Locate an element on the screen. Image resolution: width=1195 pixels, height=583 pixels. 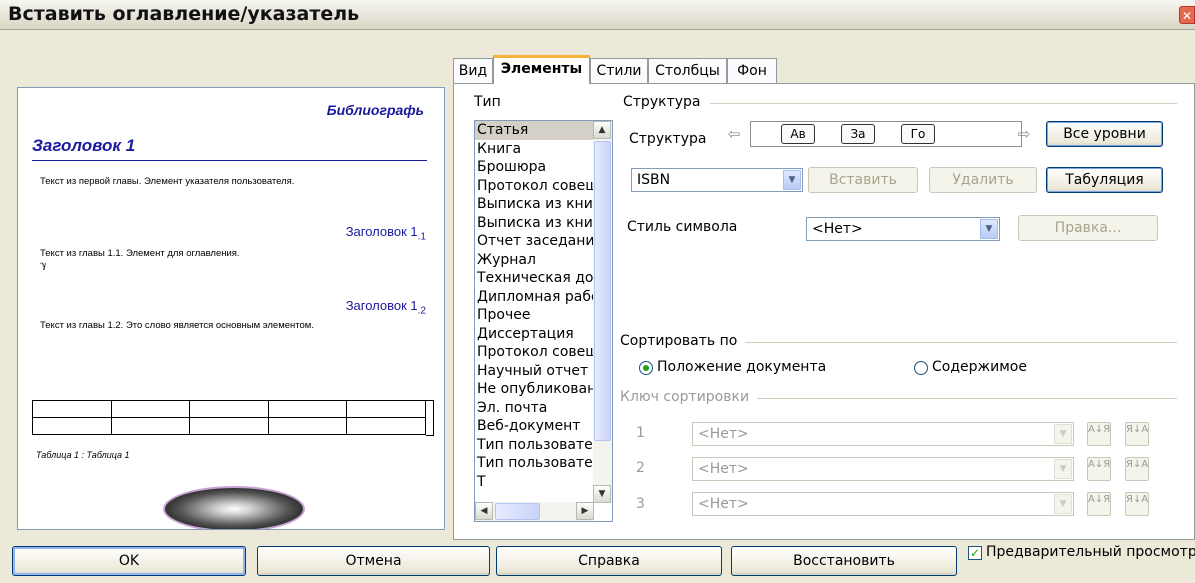
sort-key-1-select: <Нет> ▼ is located at coordinates (883, 434).